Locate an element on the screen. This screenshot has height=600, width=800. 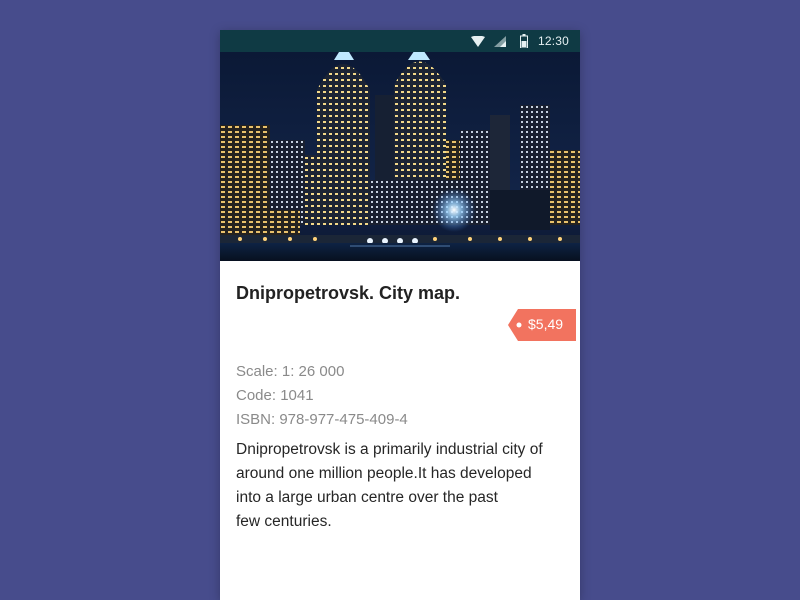
price-tag: $5,49 is located at coordinates (542, 325).